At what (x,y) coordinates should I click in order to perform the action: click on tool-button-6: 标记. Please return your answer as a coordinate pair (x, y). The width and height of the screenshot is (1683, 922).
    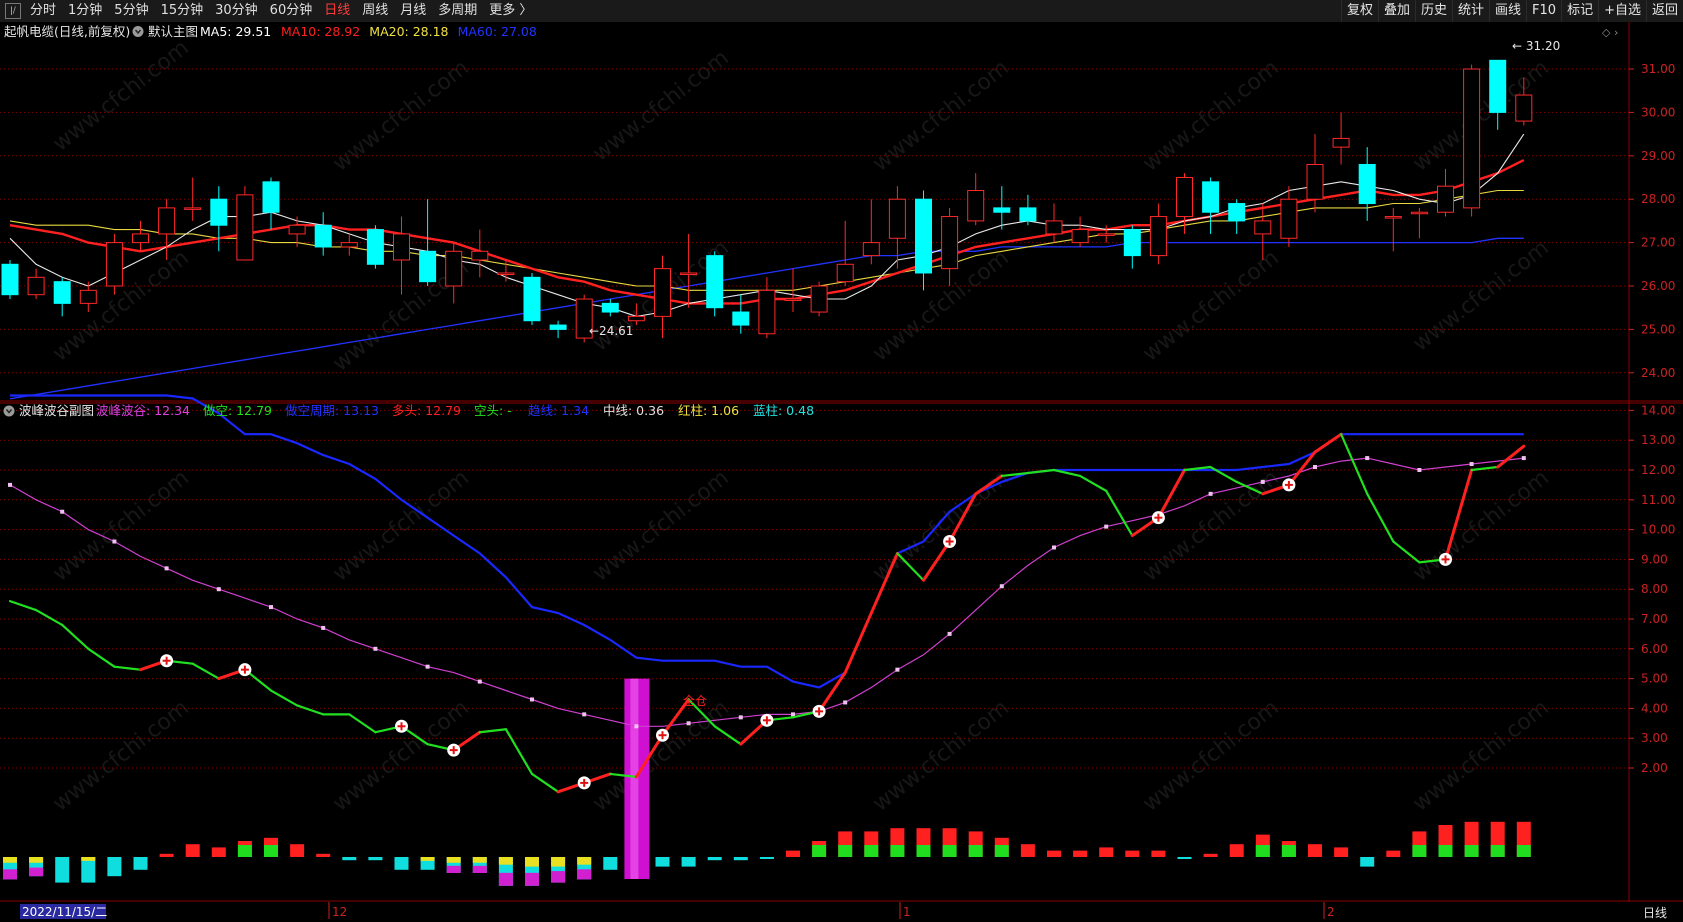
    Looking at the image, I should click on (1579, 11).